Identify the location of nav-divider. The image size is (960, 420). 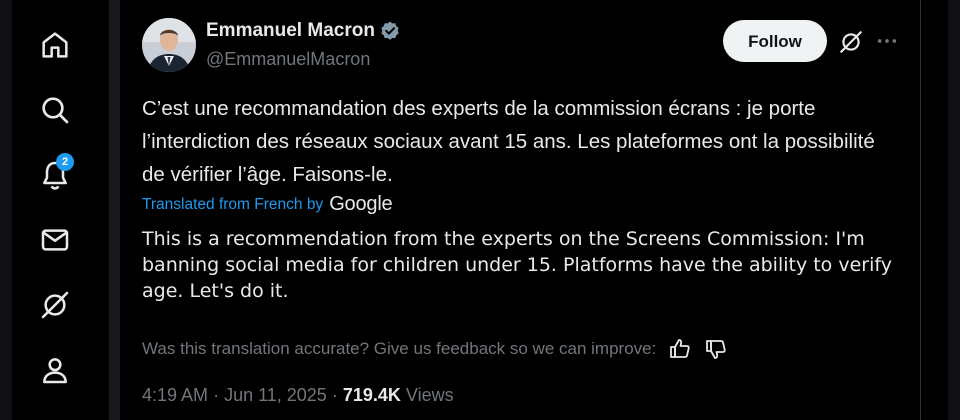
(114, 210).